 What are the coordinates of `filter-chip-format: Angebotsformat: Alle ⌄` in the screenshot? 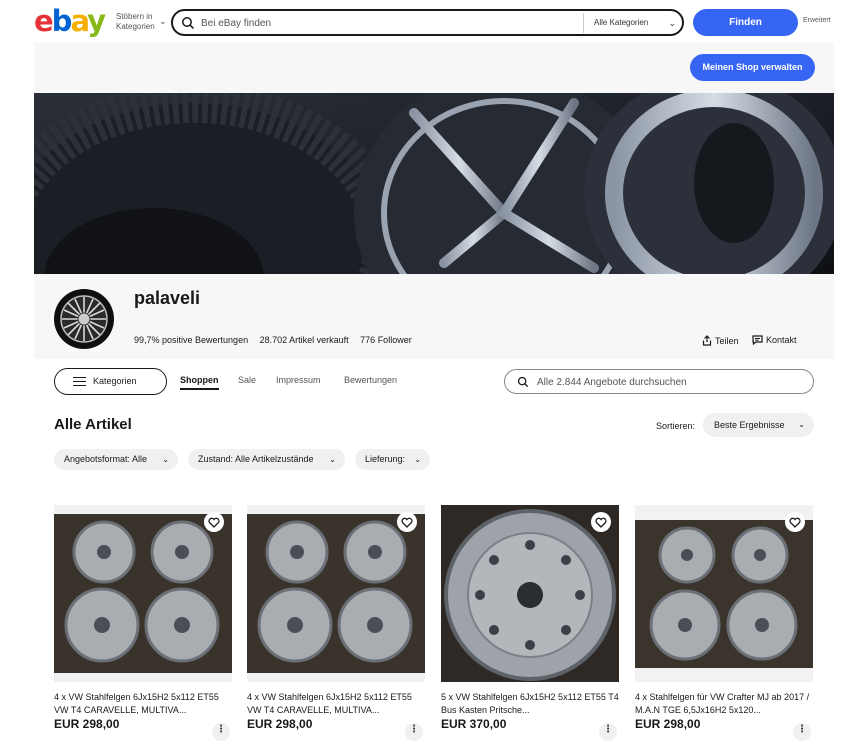 It's located at (116, 459).